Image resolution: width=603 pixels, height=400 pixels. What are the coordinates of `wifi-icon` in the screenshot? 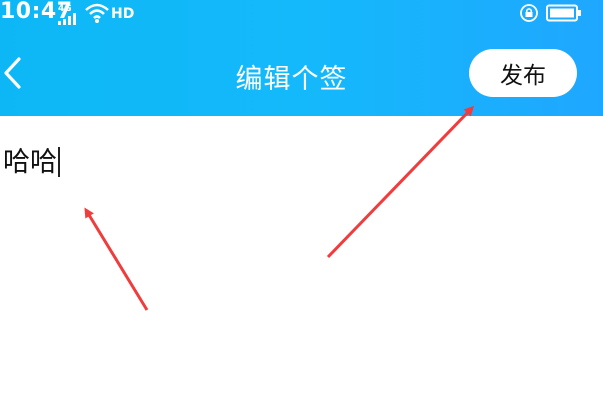 It's located at (97, 13).